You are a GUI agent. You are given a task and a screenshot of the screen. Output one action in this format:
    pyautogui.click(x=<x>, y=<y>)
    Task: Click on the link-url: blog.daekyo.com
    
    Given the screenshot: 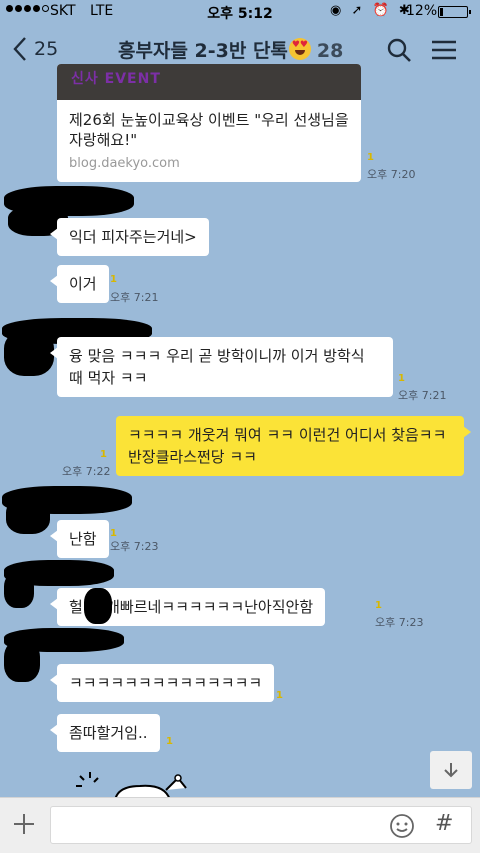 What is the action you would take?
    pyautogui.click(x=124, y=163)
    